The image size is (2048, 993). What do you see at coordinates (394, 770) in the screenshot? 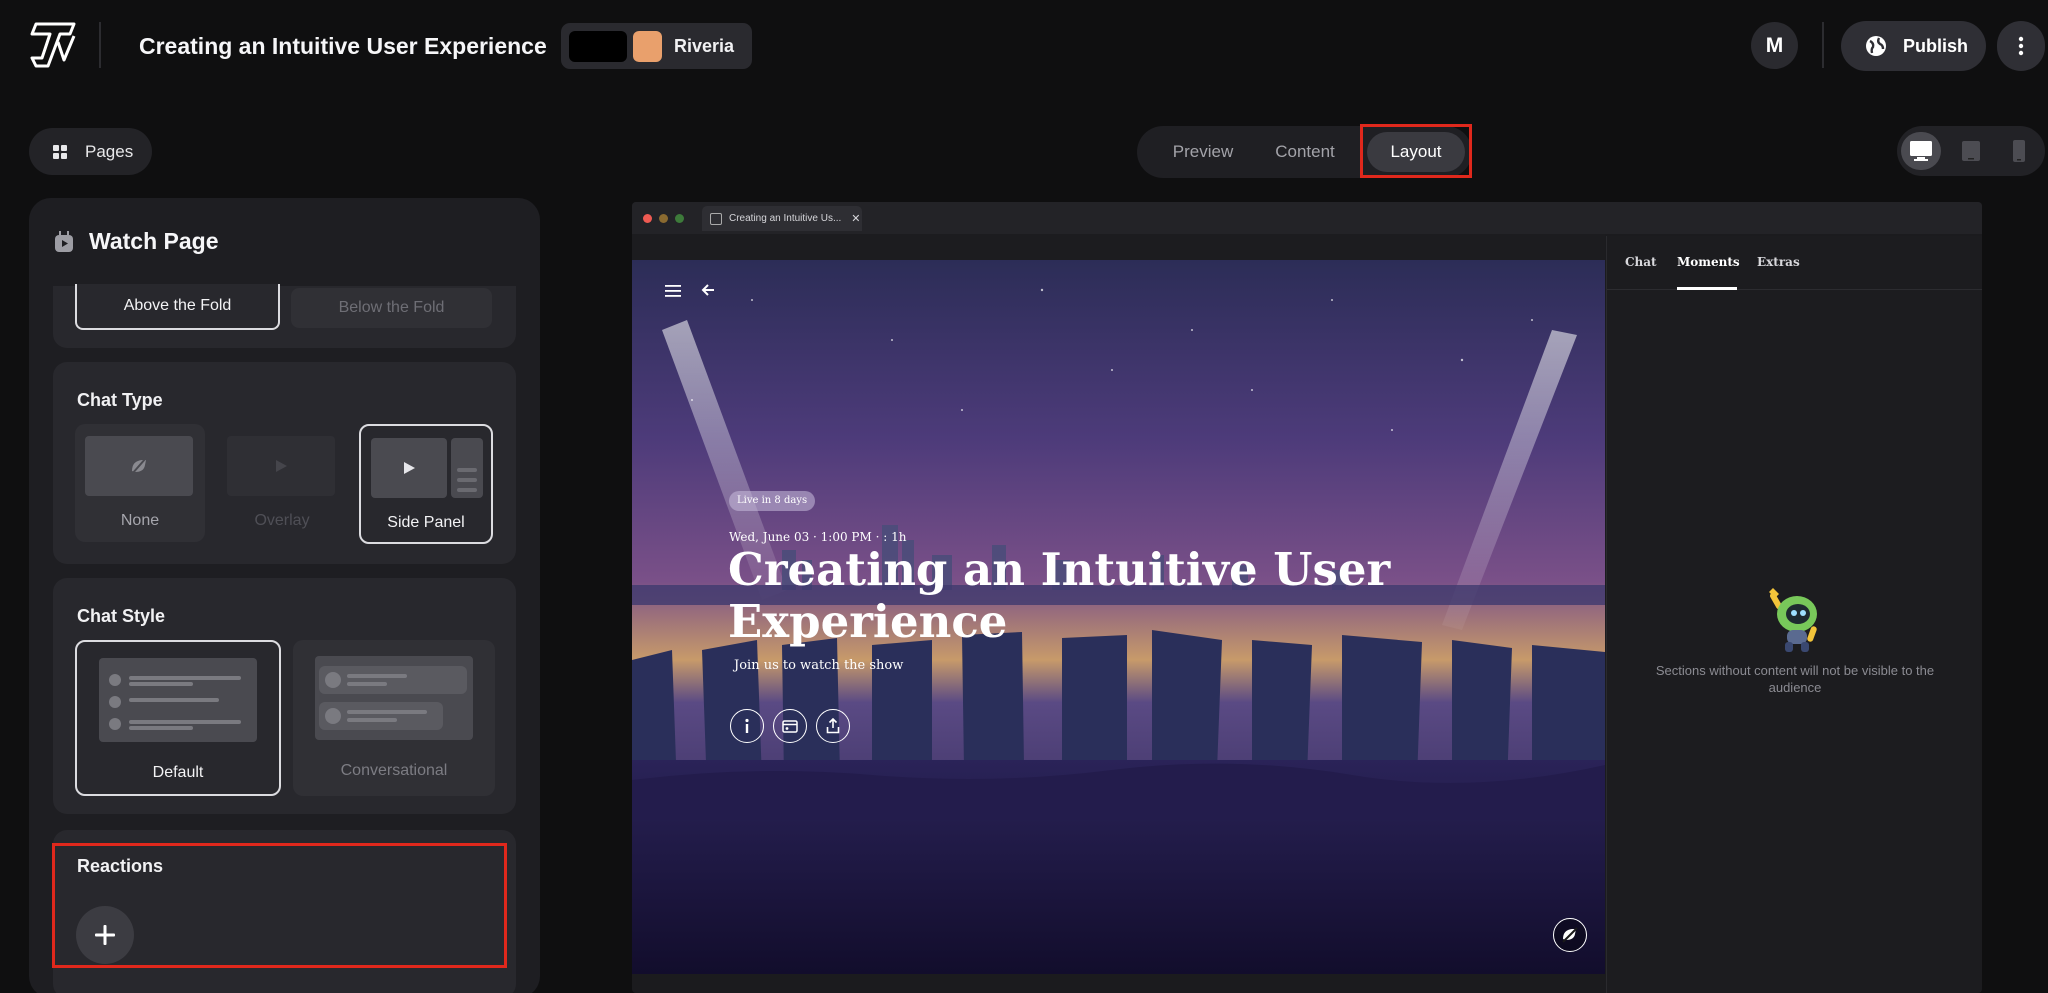
I see `chat-style-conversational-label: Conversational` at bounding box center [394, 770].